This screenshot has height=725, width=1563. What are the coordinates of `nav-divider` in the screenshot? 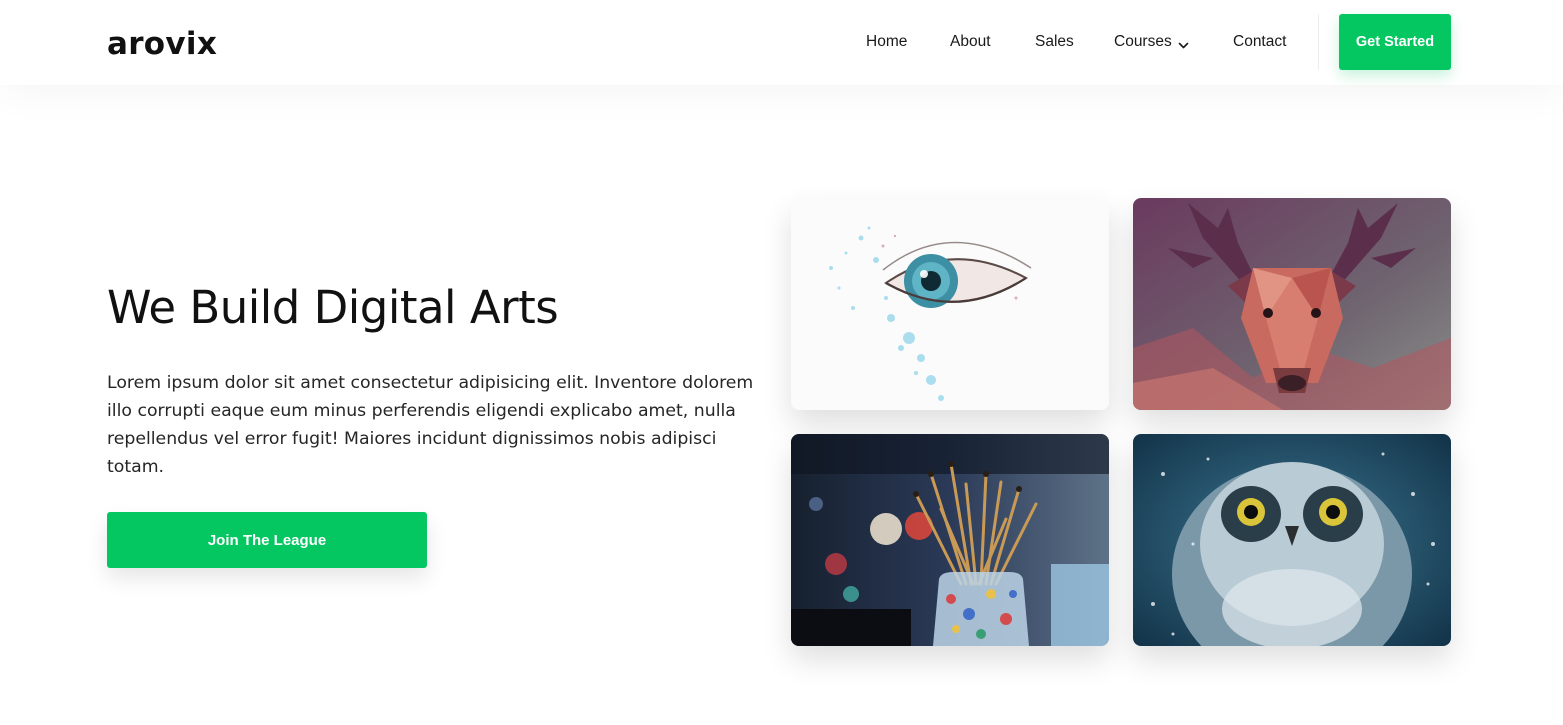 It's located at (1318, 42).